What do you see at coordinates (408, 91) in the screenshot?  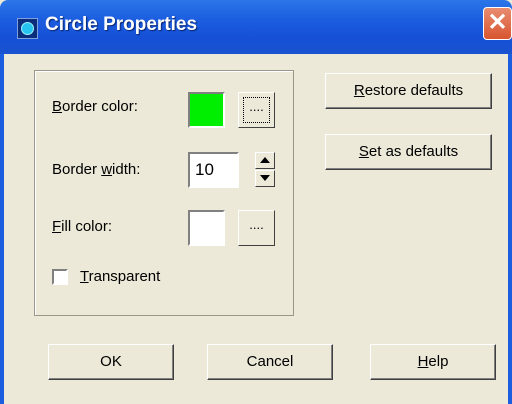 I see `restore-defaults-button: Restore defaults` at bounding box center [408, 91].